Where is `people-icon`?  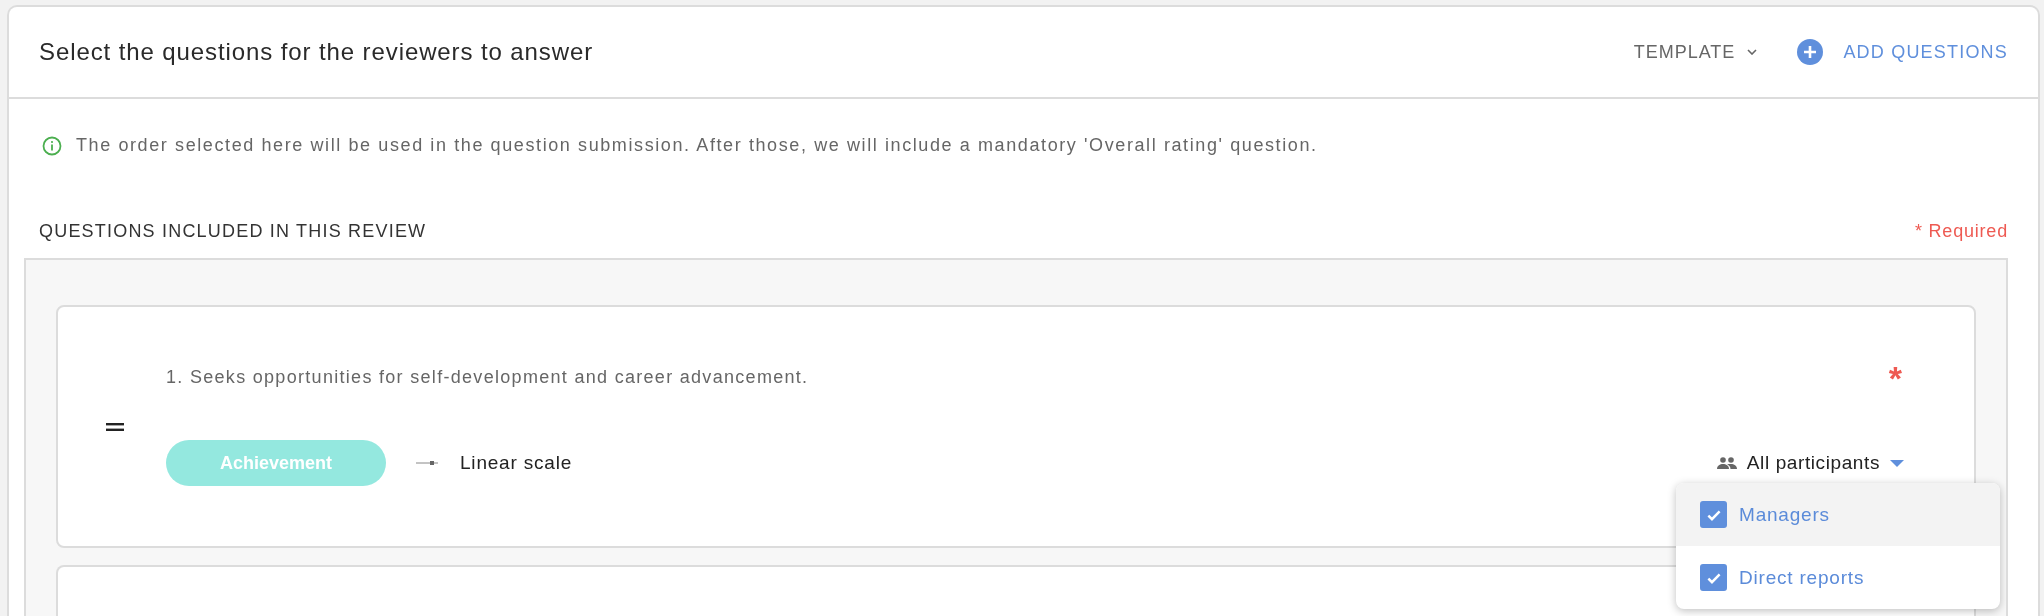
people-icon is located at coordinates (1726, 463).